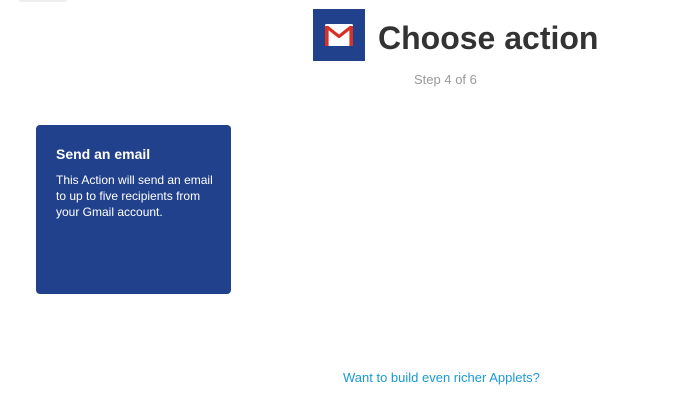 The height and width of the screenshot is (414, 680). I want to click on action-card-title: Send an email, so click(103, 154).